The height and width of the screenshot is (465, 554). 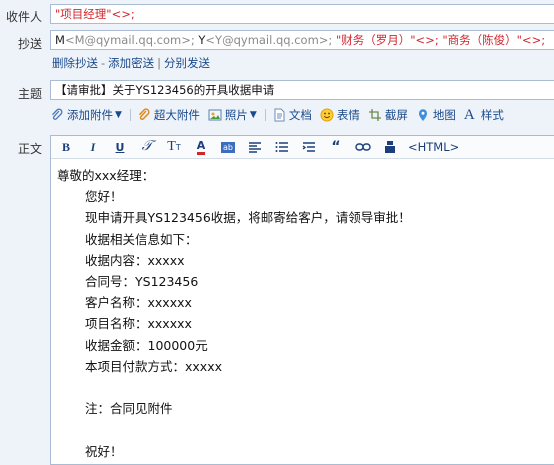 I want to click on photo-button: 照片 ▼, so click(x=232, y=115).